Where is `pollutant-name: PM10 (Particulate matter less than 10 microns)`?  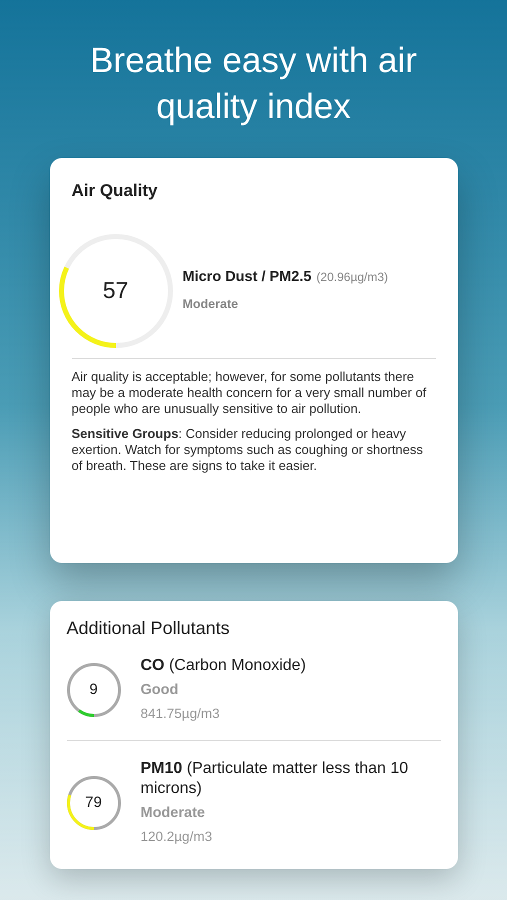 pollutant-name: PM10 (Particulate matter less than 10 microns) is located at coordinates (275, 779).